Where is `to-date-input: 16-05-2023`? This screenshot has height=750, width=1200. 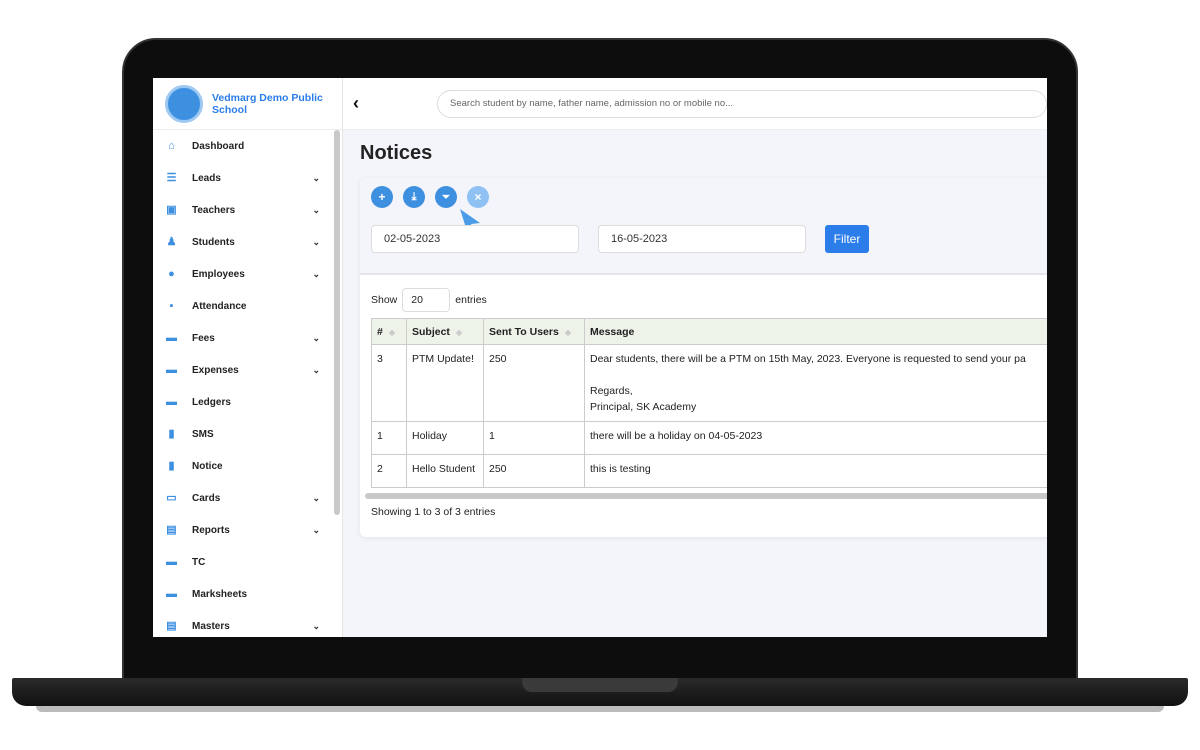
to-date-input: 16-05-2023 is located at coordinates (702, 239).